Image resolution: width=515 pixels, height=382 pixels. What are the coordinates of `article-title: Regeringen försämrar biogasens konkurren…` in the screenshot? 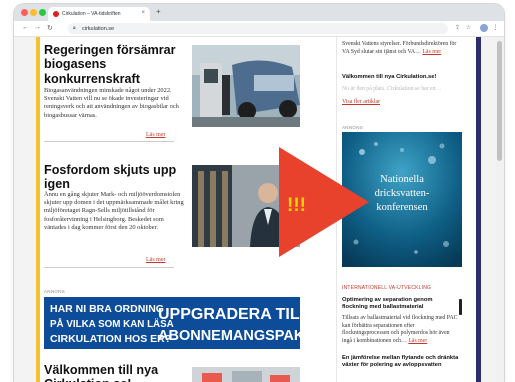 It's located at (116, 64).